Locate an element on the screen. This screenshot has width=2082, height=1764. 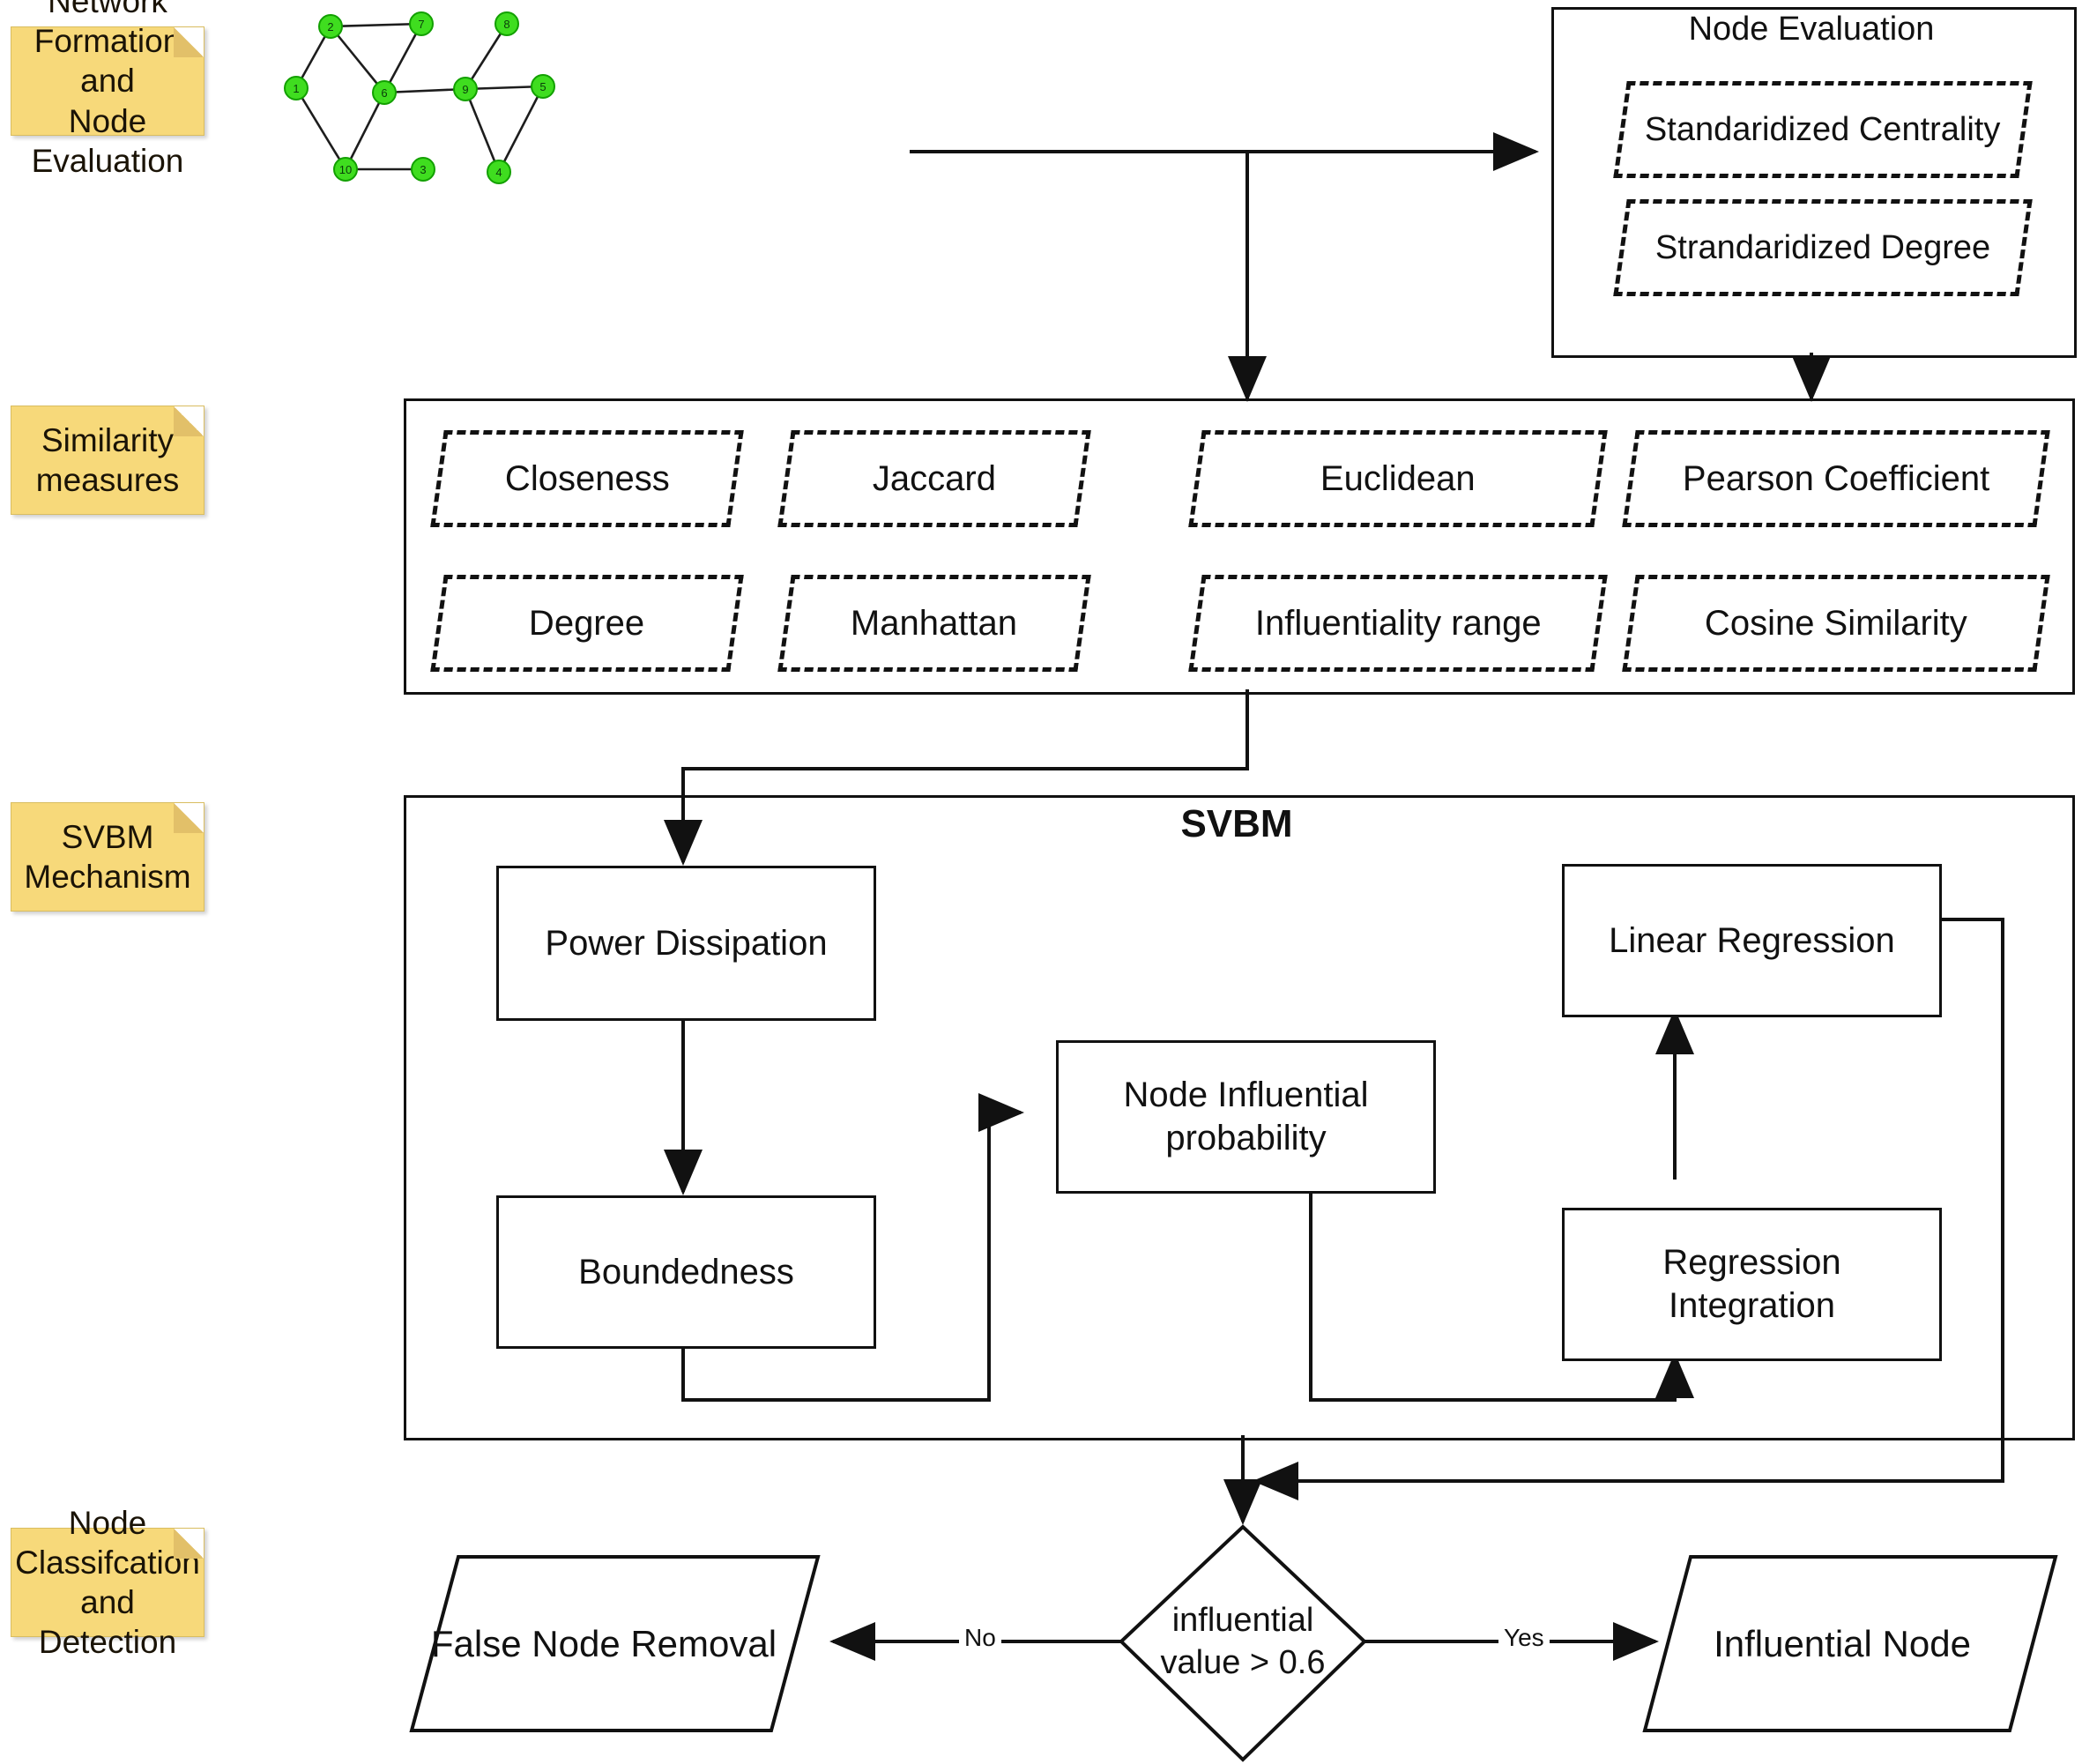
decision-condition-line1: influential is located at coordinates (1242, 1620).